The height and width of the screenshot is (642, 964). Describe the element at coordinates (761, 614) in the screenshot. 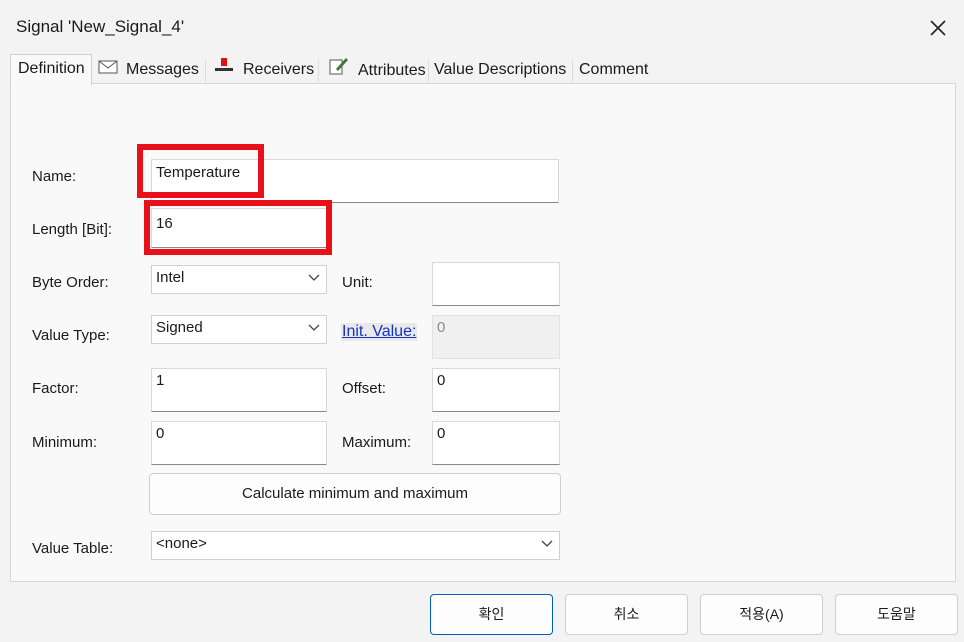

I see `apply-button: 적용(A)` at that location.